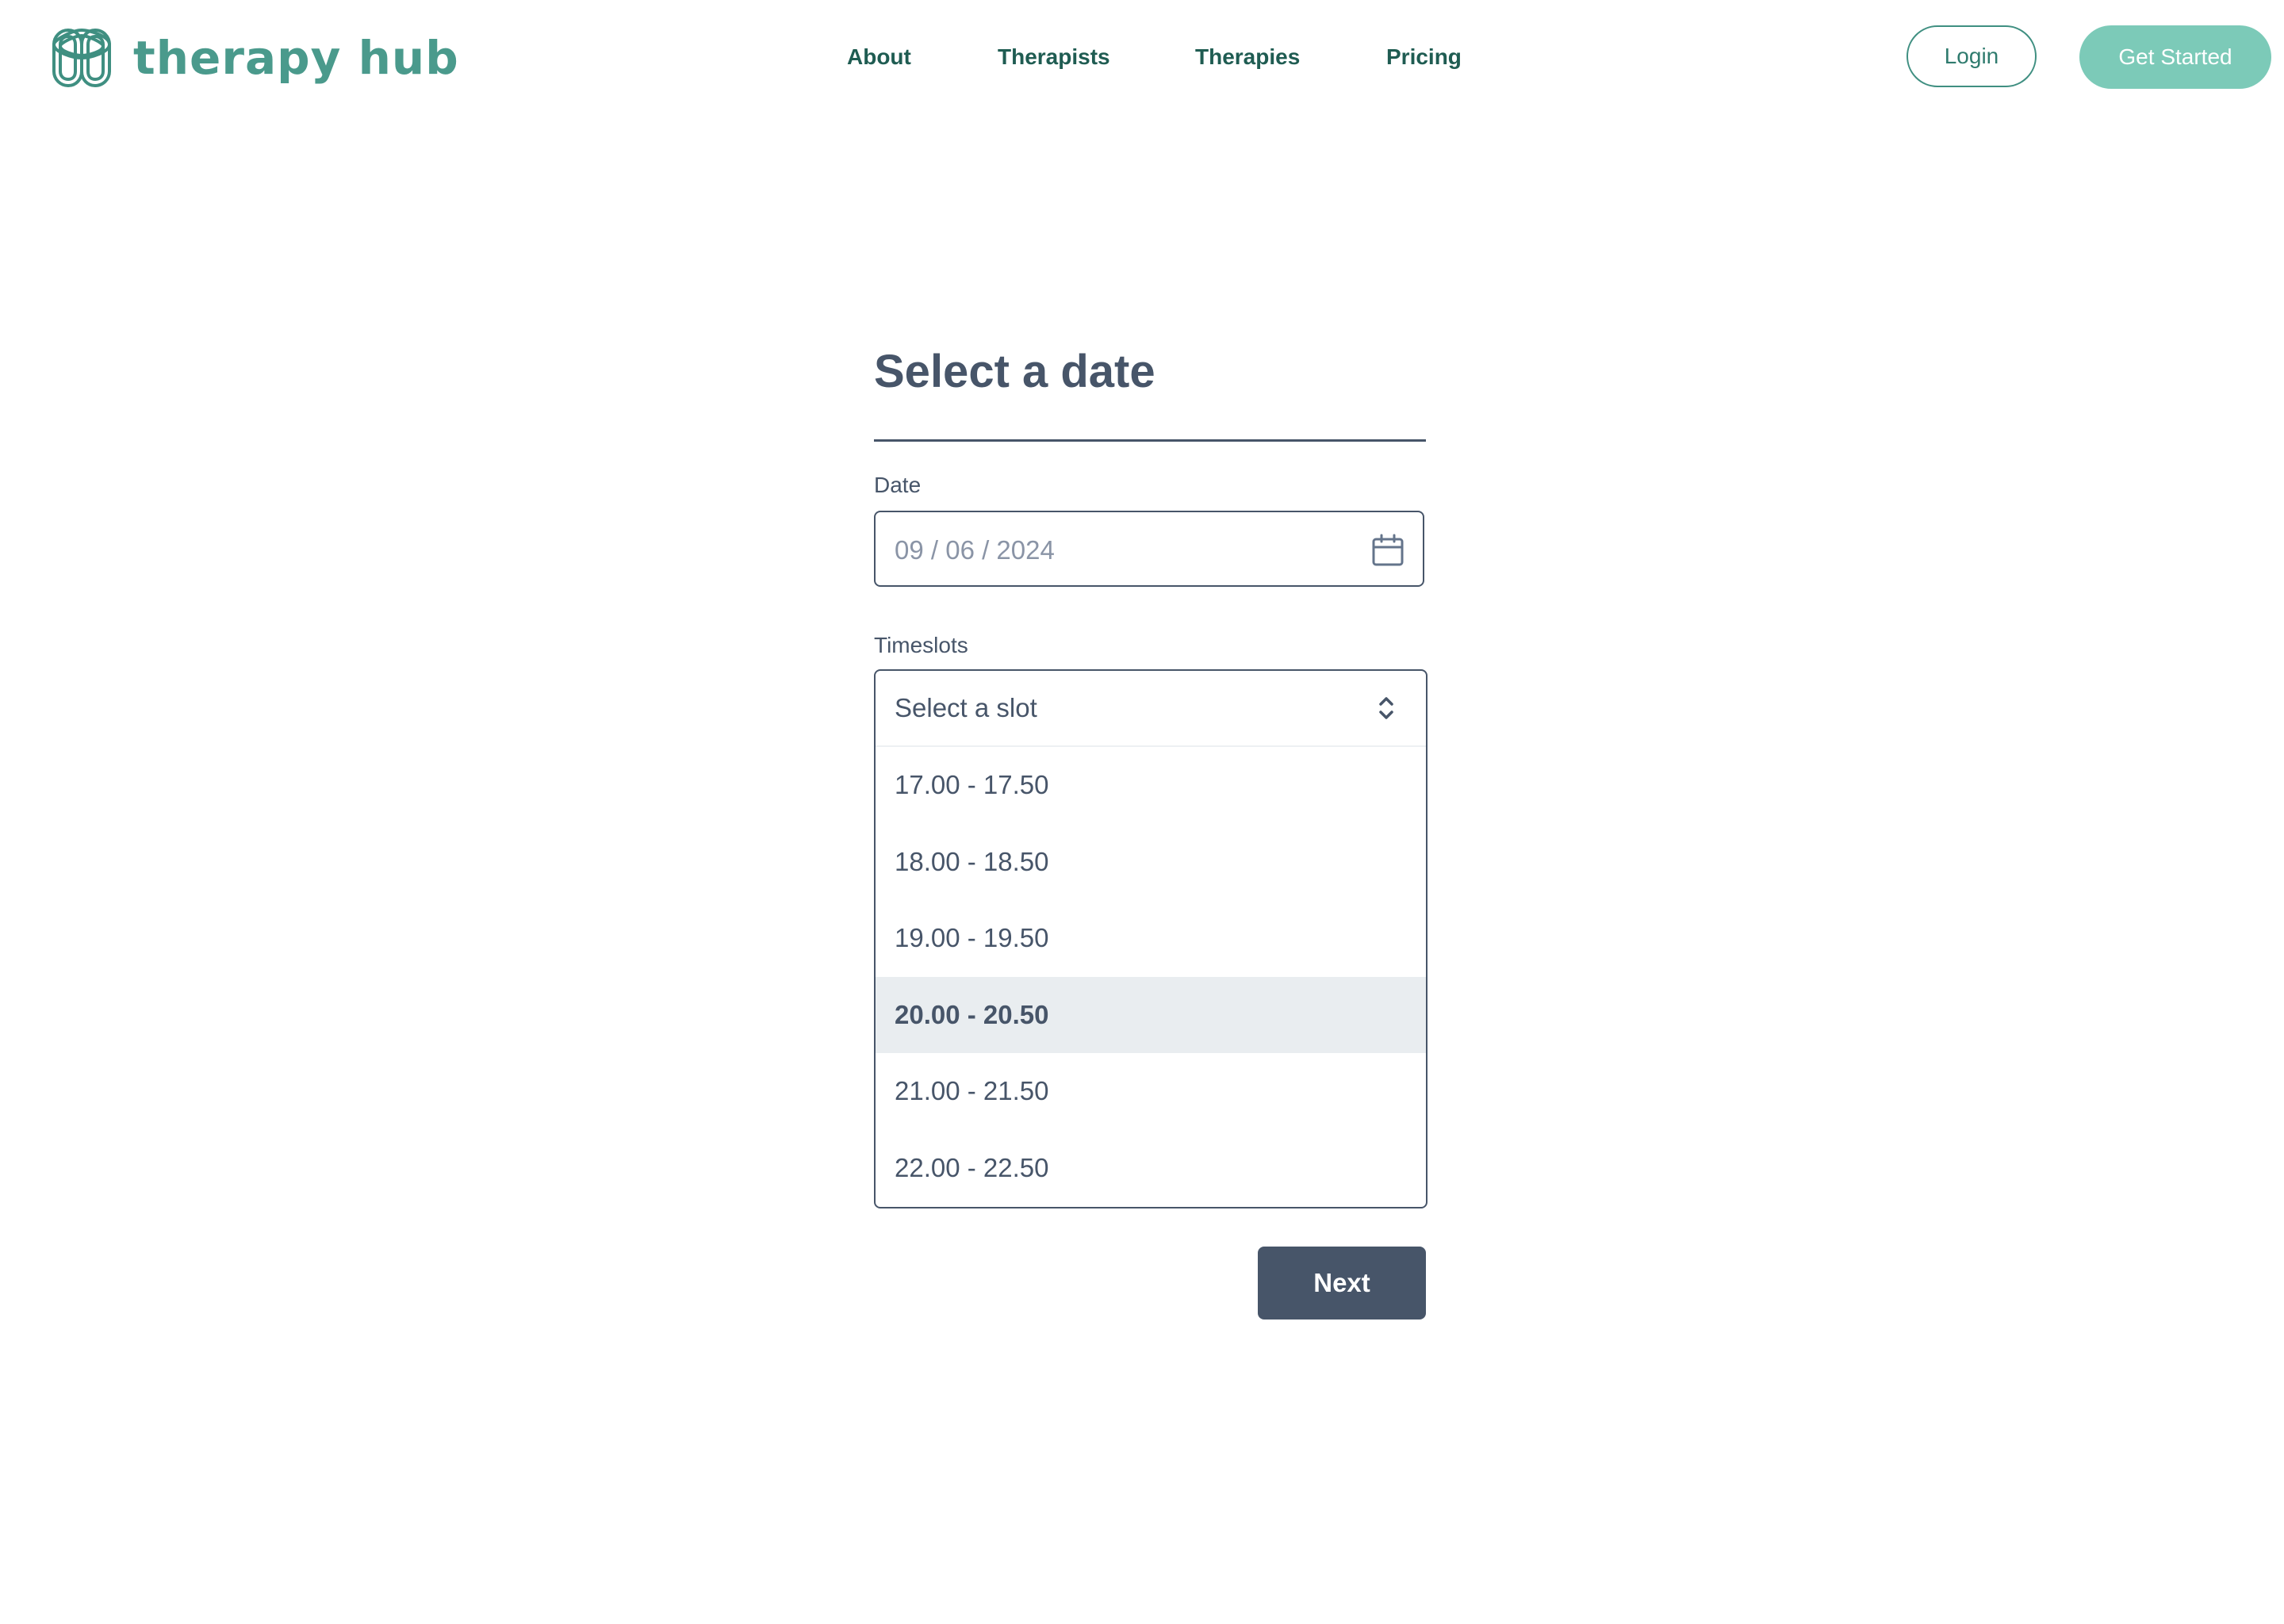 Image resolution: width=2284 pixels, height=1624 pixels. Describe the element at coordinates (82, 58) in the screenshot. I see `logo-icon` at that location.